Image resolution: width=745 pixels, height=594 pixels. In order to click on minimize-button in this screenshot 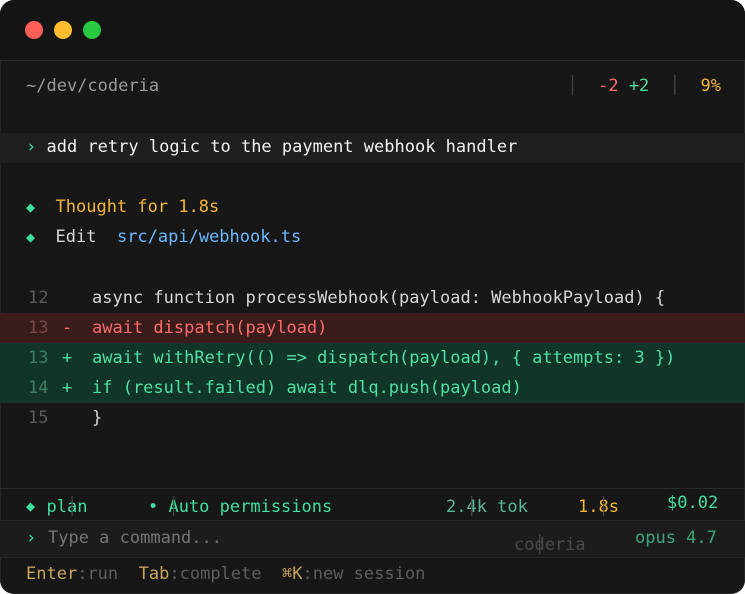, I will do `click(63, 30)`.